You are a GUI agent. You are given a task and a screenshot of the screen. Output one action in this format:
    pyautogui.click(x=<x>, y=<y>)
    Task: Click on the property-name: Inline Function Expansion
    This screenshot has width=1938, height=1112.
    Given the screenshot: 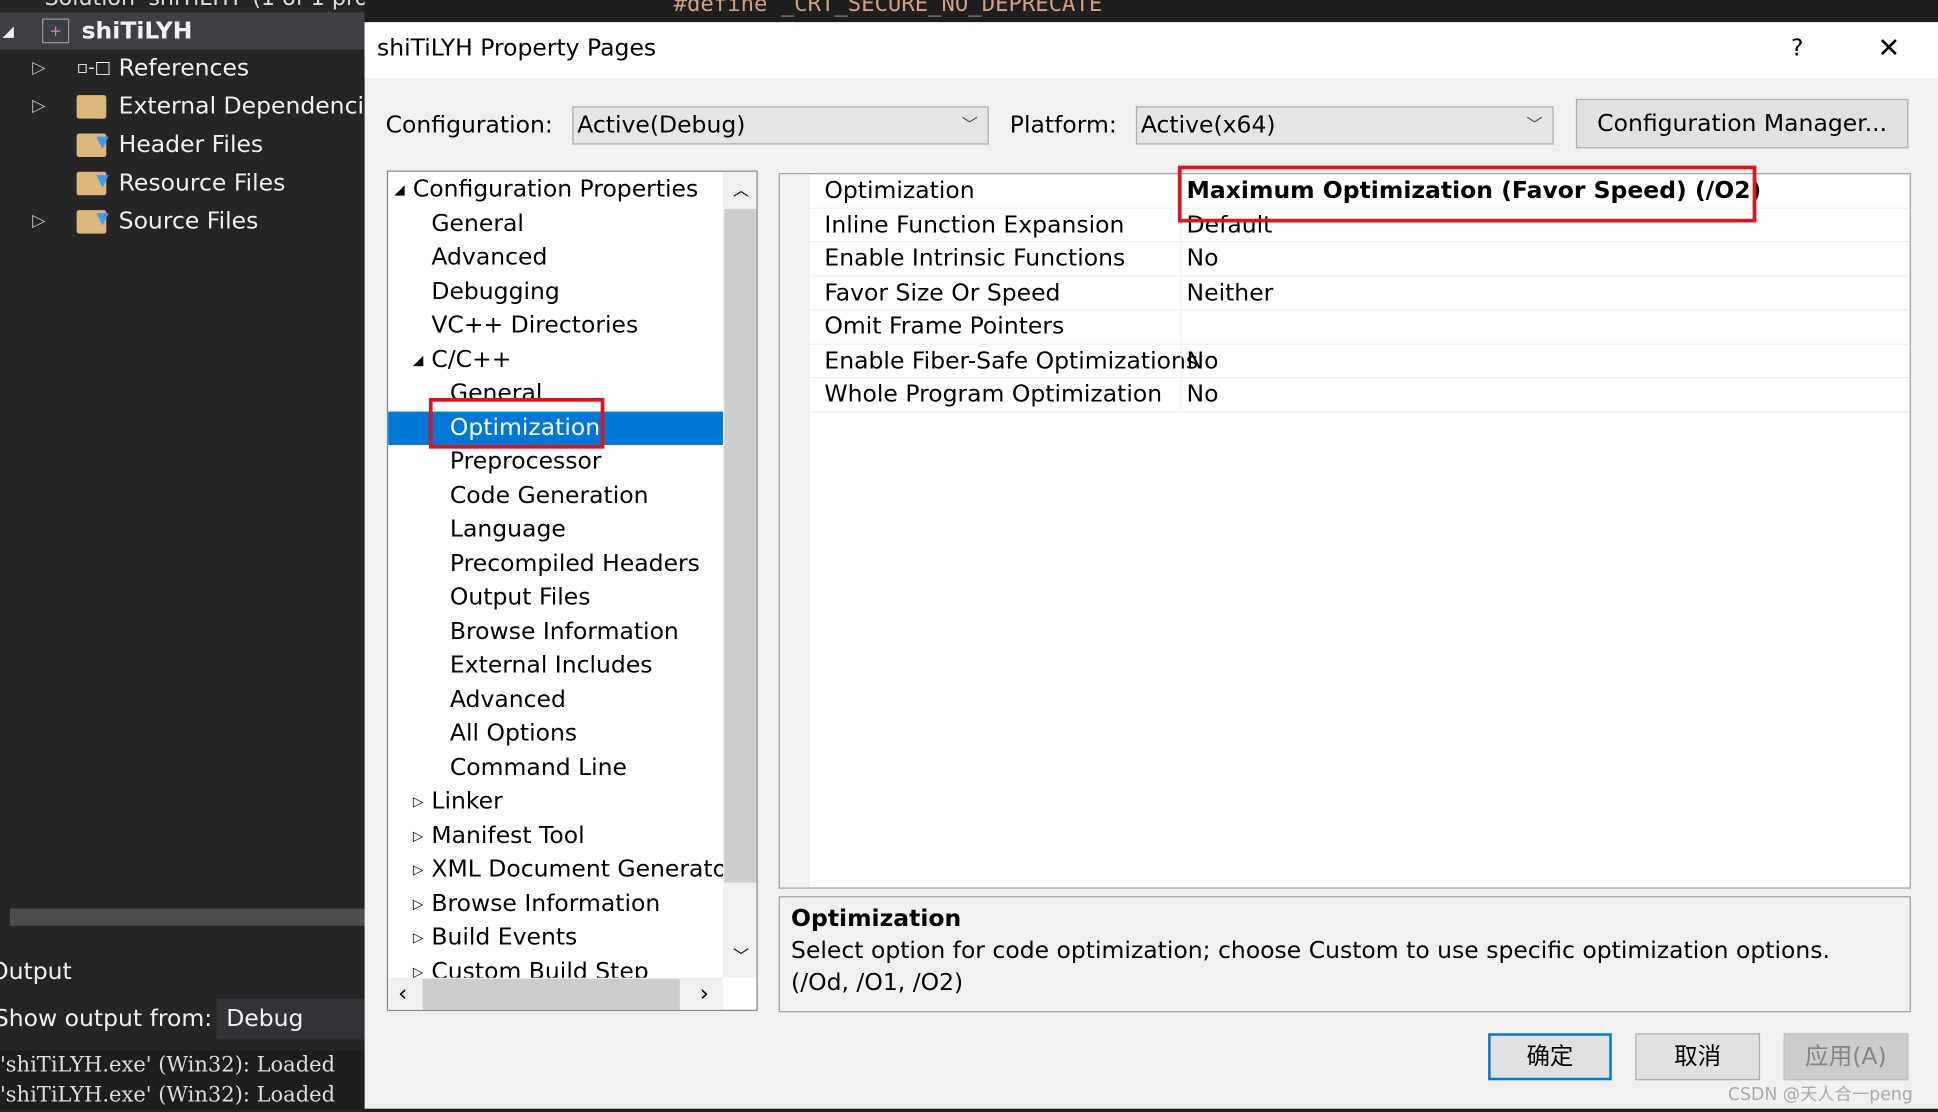 What is the action you would take?
    pyautogui.click(x=974, y=224)
    